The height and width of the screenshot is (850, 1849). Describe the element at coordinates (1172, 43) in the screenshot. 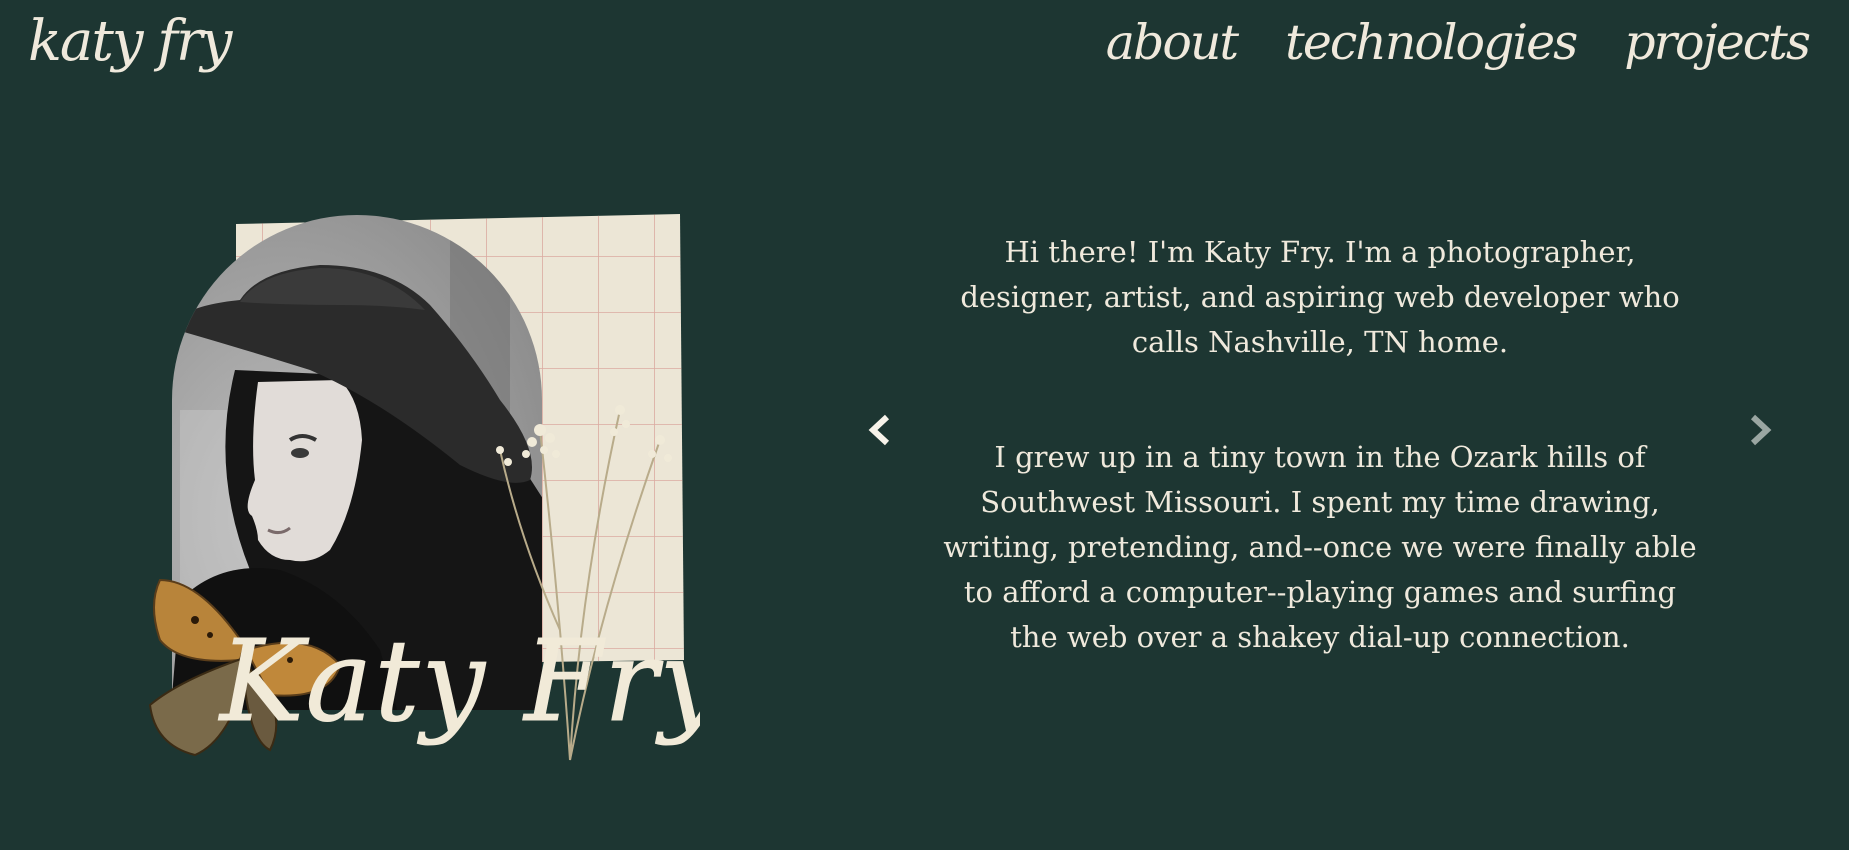

I see `nav-about: about` at that location.